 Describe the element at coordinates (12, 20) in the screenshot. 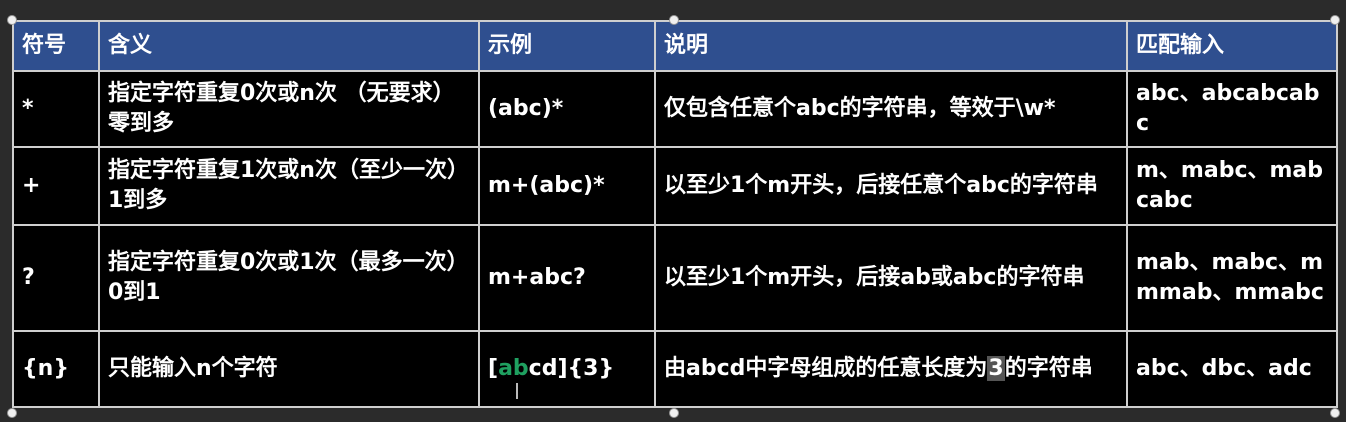

I see `resize-handle-top-left` at that location.